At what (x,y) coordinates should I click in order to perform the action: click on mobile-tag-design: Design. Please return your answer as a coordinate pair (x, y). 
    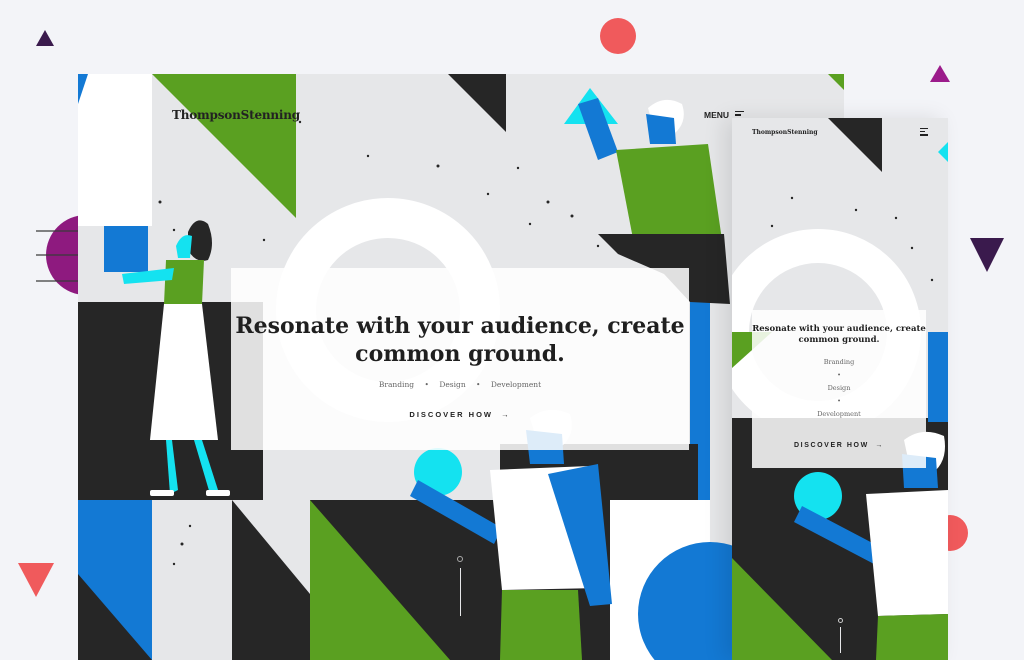
    Looking at the image, I should click on (839, 388).